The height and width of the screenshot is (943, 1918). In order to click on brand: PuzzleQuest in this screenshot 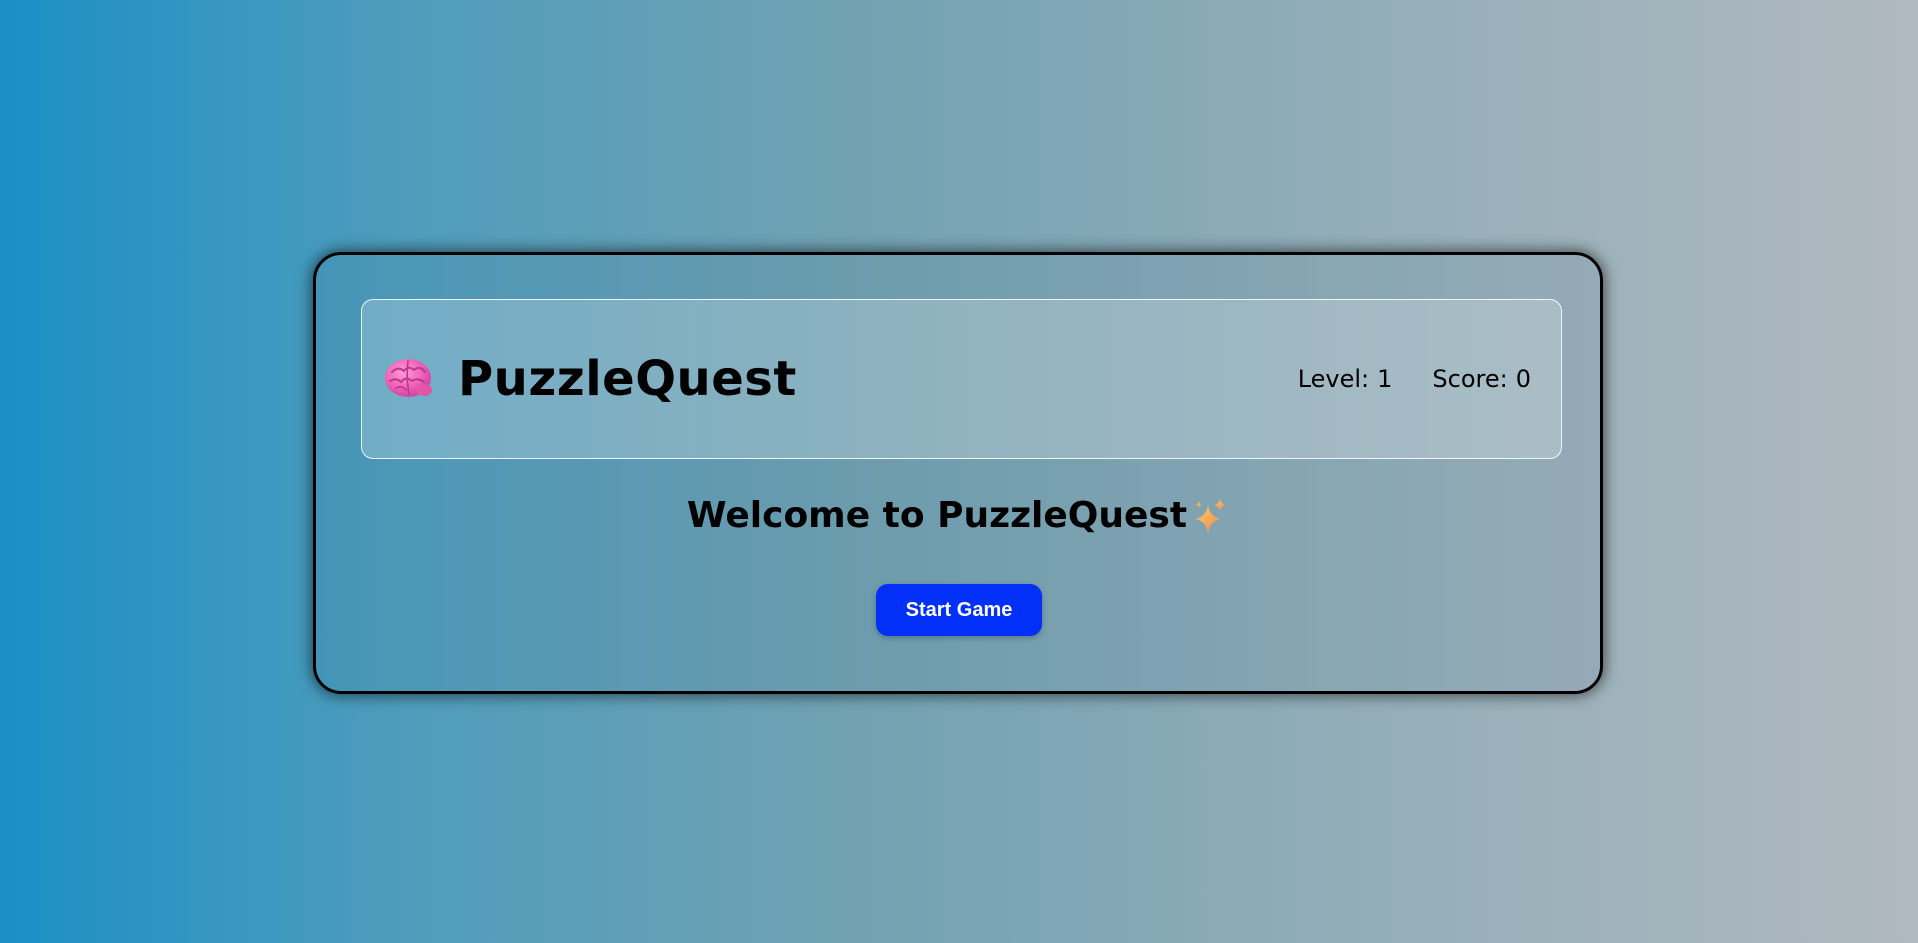, I will do `click(590, 379)`.